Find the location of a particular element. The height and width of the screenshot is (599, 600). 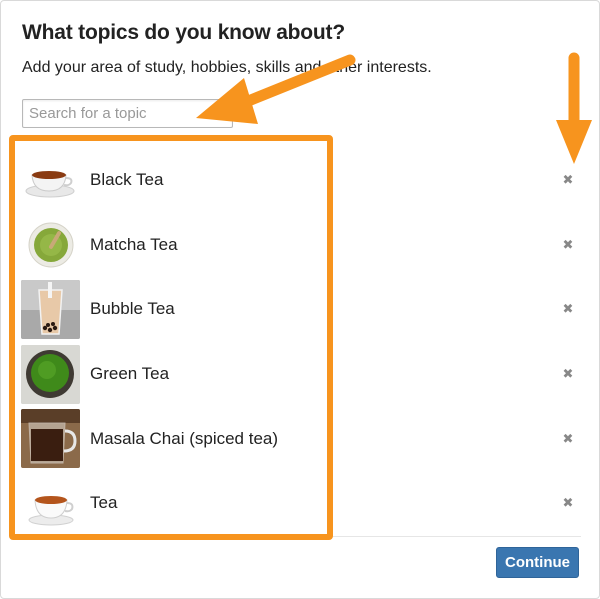

topic-row-tea: Tea ✖ is located at coordinates (301, 504).